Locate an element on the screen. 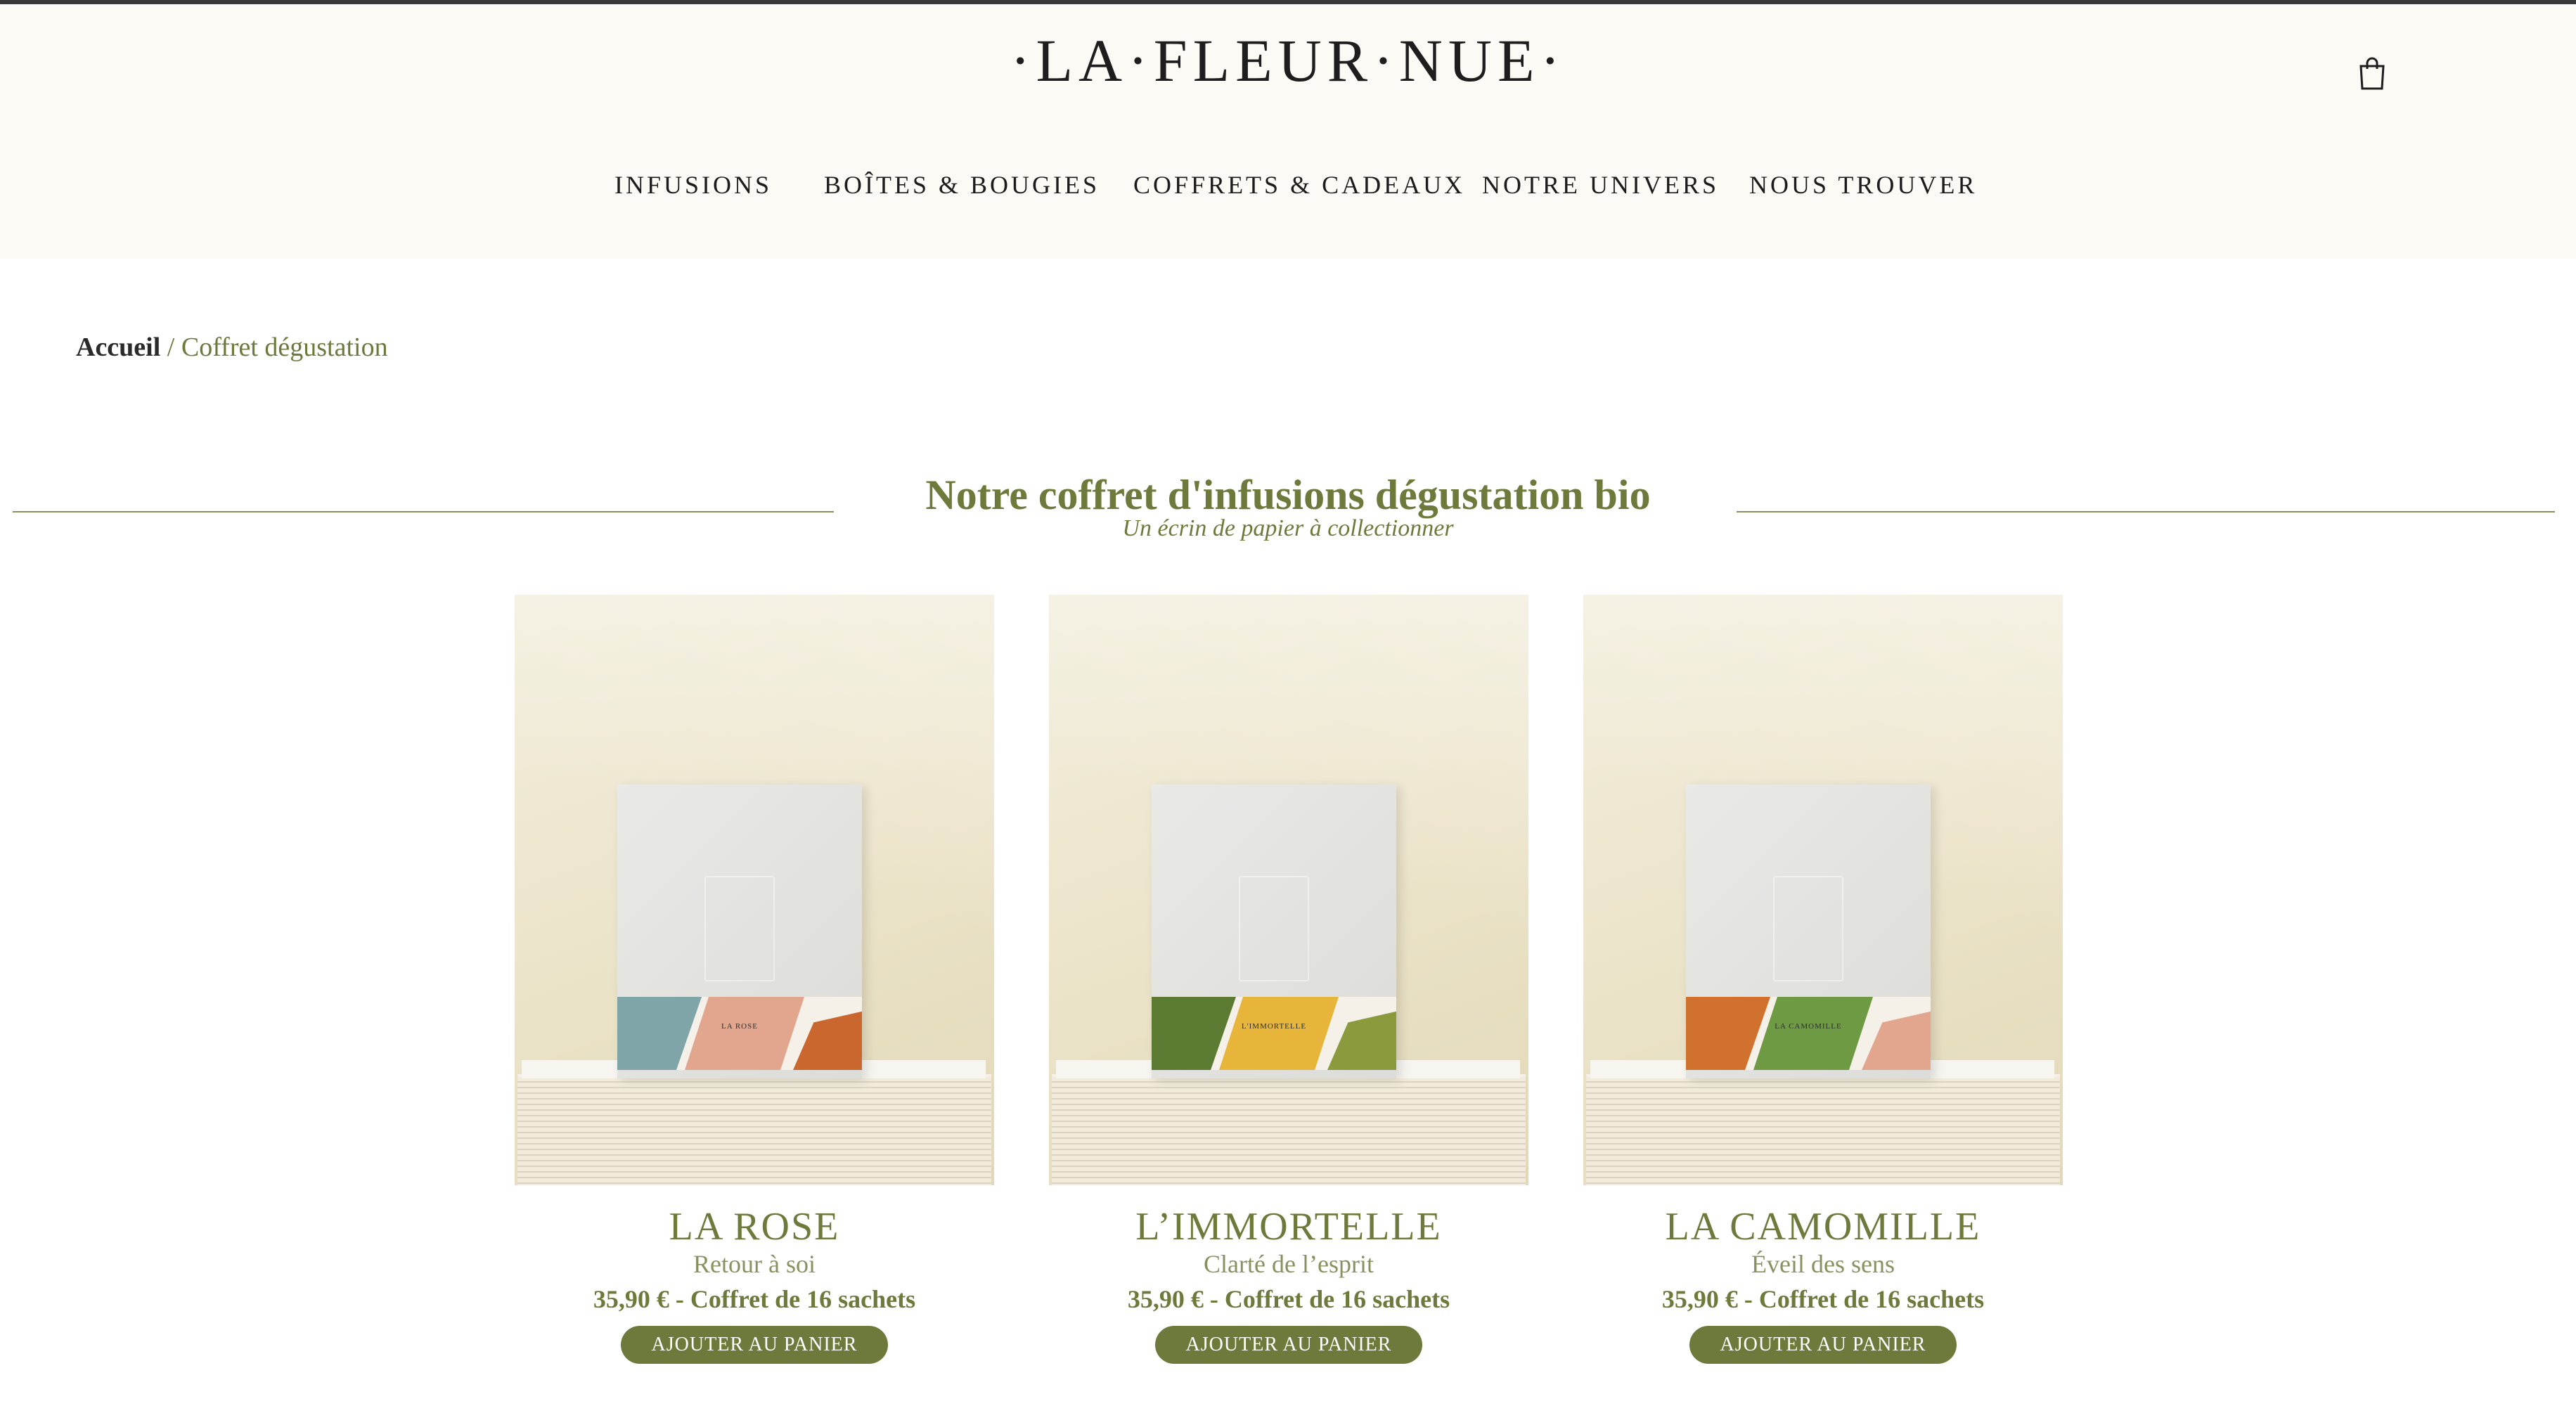 The height and width of the screenshot is (1406, 2576). gift-box: LA CAMOMILLE is located at coordinates (1808, 931).